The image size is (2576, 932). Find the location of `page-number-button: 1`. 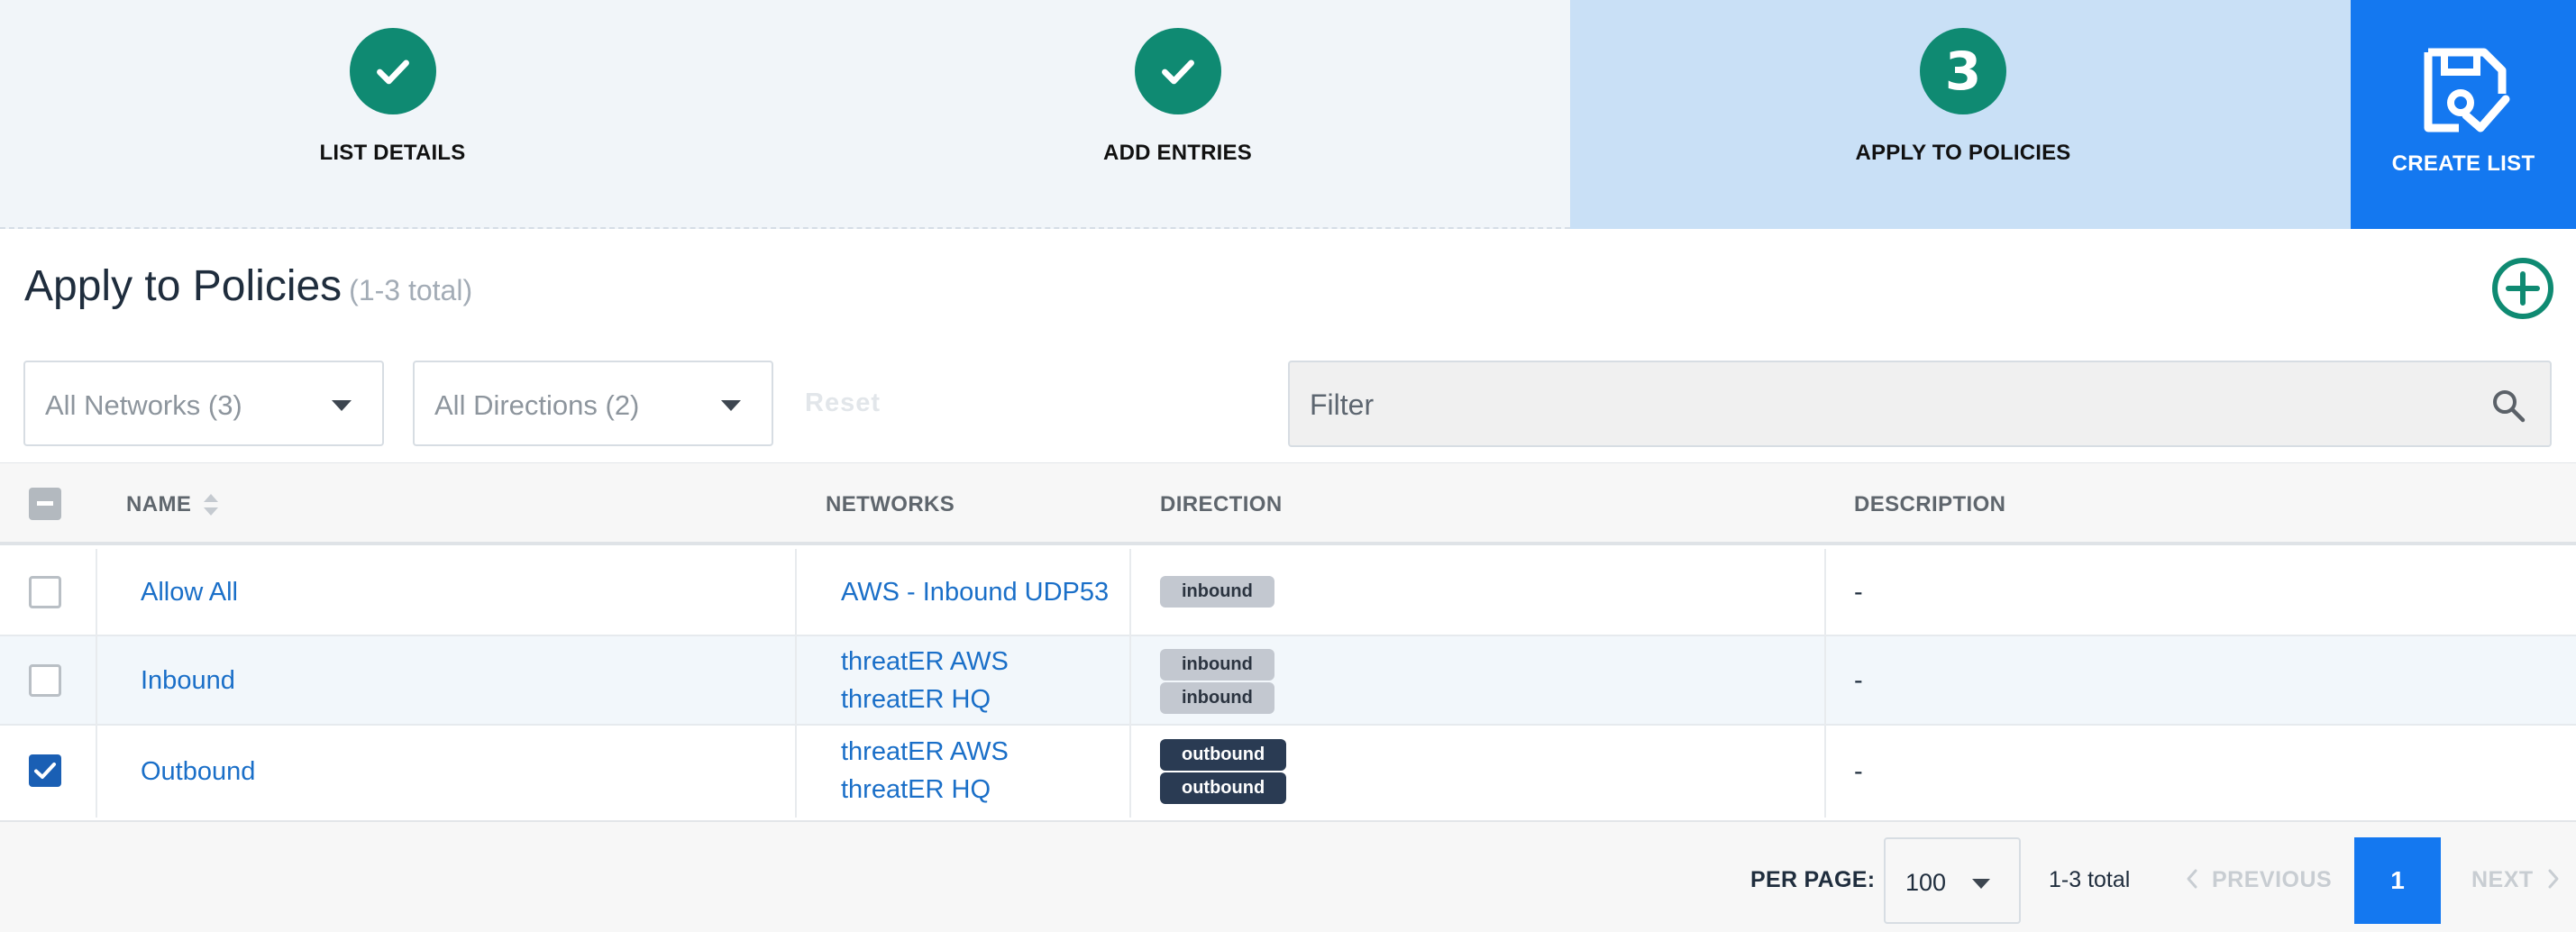

page-number-button: 1 is located at coordinates (2397, 881).